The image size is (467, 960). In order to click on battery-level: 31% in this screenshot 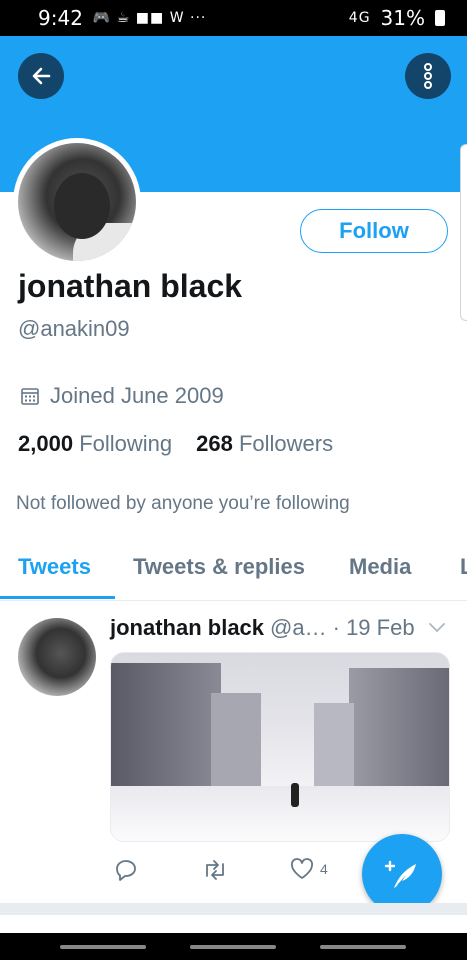, I will do `click(402, 18)`.